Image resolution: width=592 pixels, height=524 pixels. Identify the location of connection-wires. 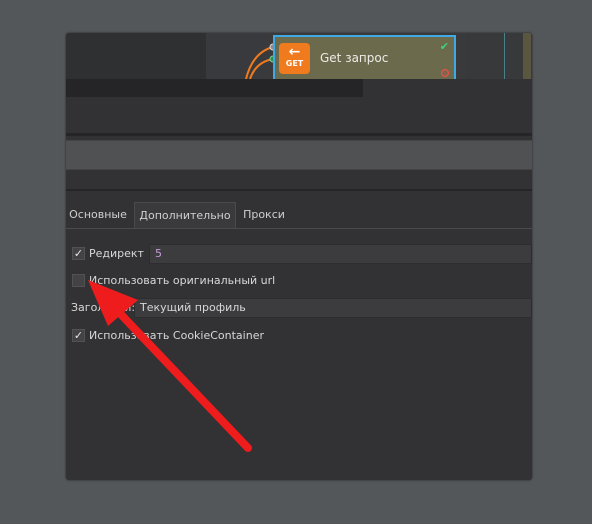
(260, 61).